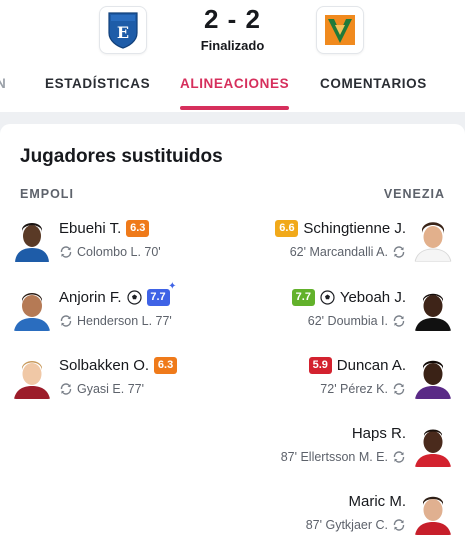 This screenshot has height=547, width=465. What do you see at coordinates (232, 19) in the screenshot?
I see `match-score: 2 - 2` at bounding box center [232, 19].